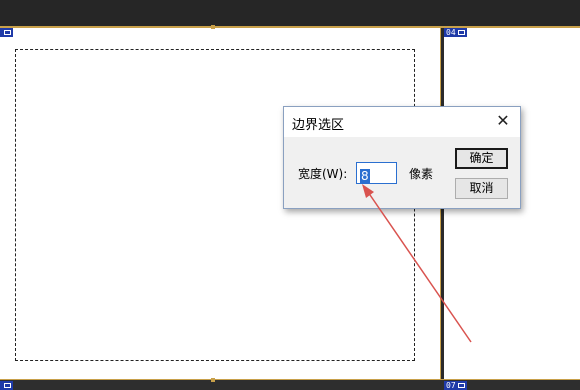  I want to click on ok-button: 确定, so click(481, 158).